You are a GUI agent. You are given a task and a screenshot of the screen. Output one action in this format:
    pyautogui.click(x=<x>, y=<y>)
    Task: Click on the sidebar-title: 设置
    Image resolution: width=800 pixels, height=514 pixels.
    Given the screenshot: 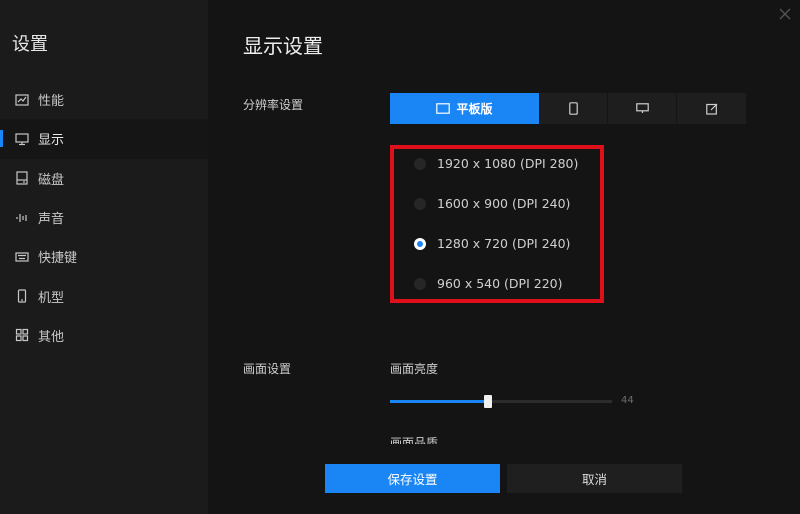 What is the action you would take?
    pyautogui.click(x=30, y=44)
    